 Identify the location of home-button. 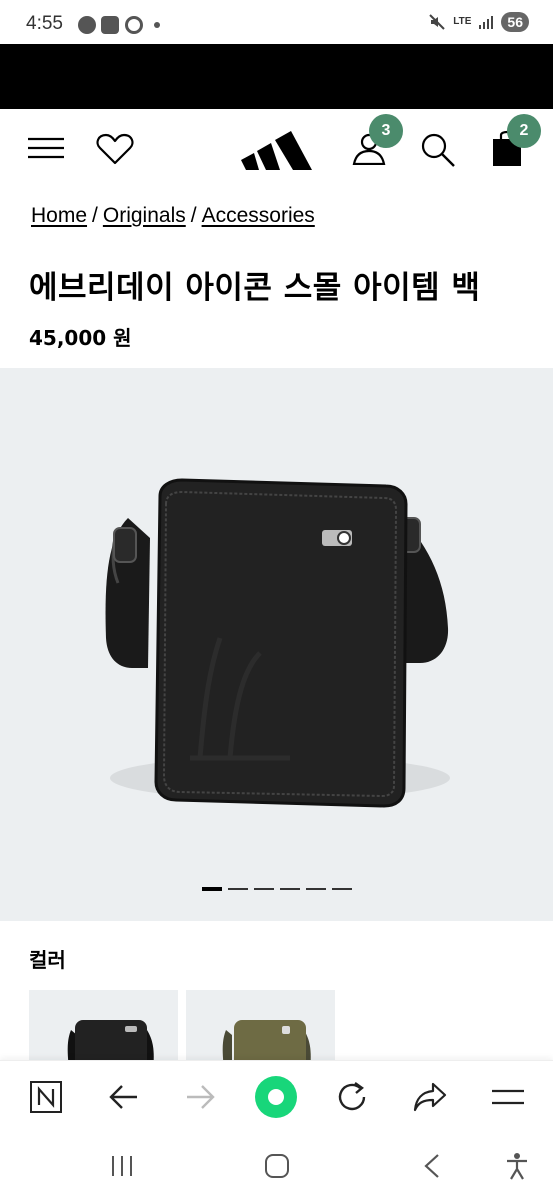
(277, 1166).